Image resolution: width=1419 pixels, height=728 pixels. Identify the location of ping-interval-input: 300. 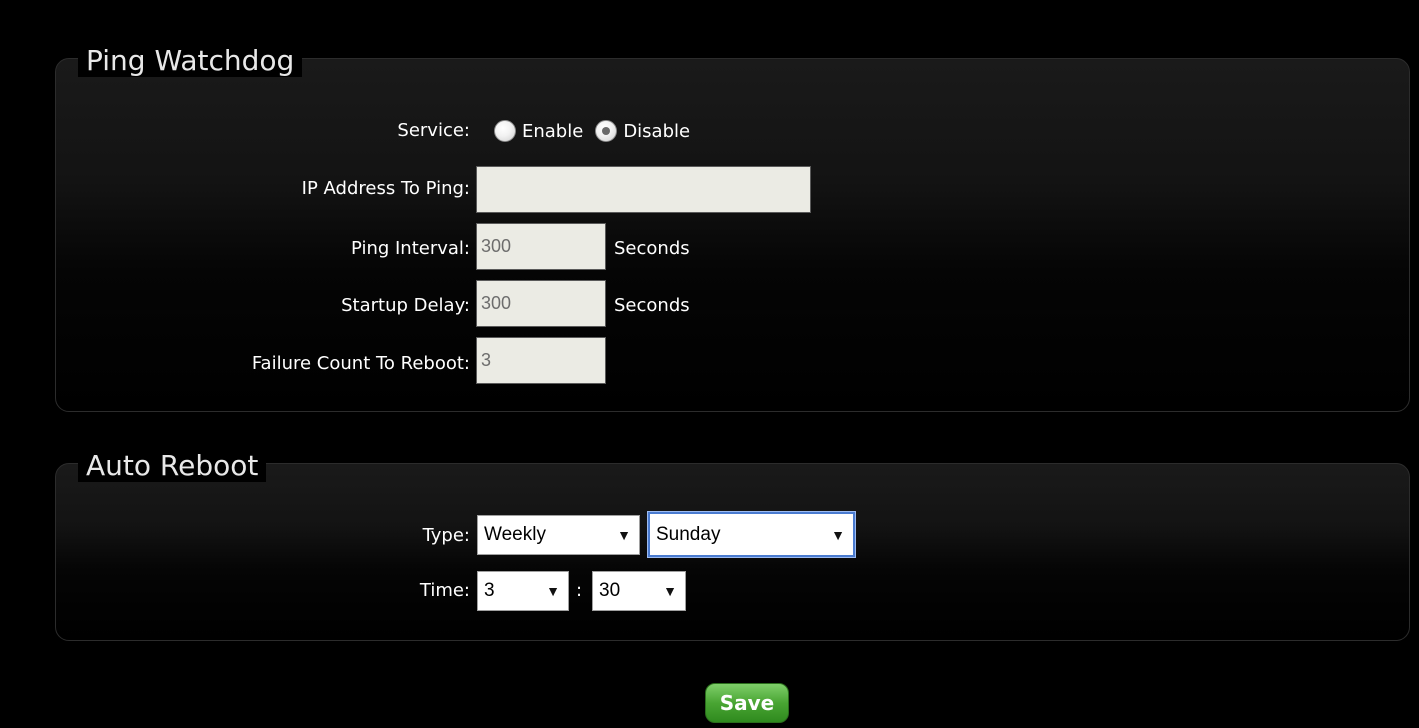
(541, 246).